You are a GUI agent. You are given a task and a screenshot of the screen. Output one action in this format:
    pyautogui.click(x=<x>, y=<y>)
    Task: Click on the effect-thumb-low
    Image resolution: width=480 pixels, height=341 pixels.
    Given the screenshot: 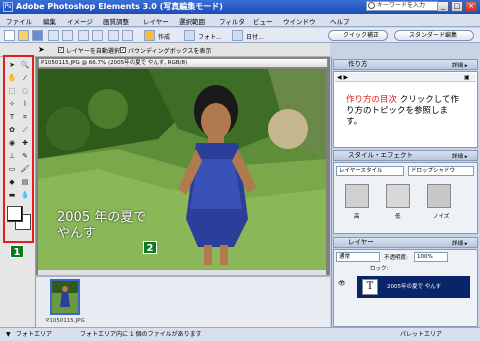 What is the action you would take?
    pyautogui.click(x=398, y=196)
    